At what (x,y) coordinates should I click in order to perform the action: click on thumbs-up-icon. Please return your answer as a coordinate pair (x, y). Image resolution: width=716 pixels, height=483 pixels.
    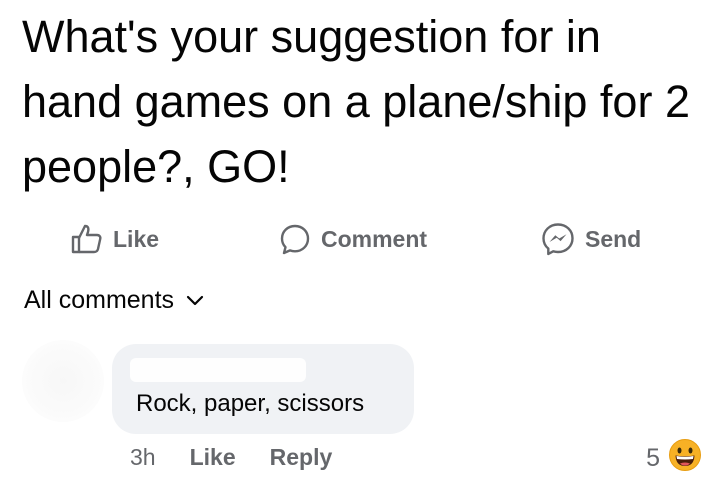
    Looking at the image, I should click on (87, 239).